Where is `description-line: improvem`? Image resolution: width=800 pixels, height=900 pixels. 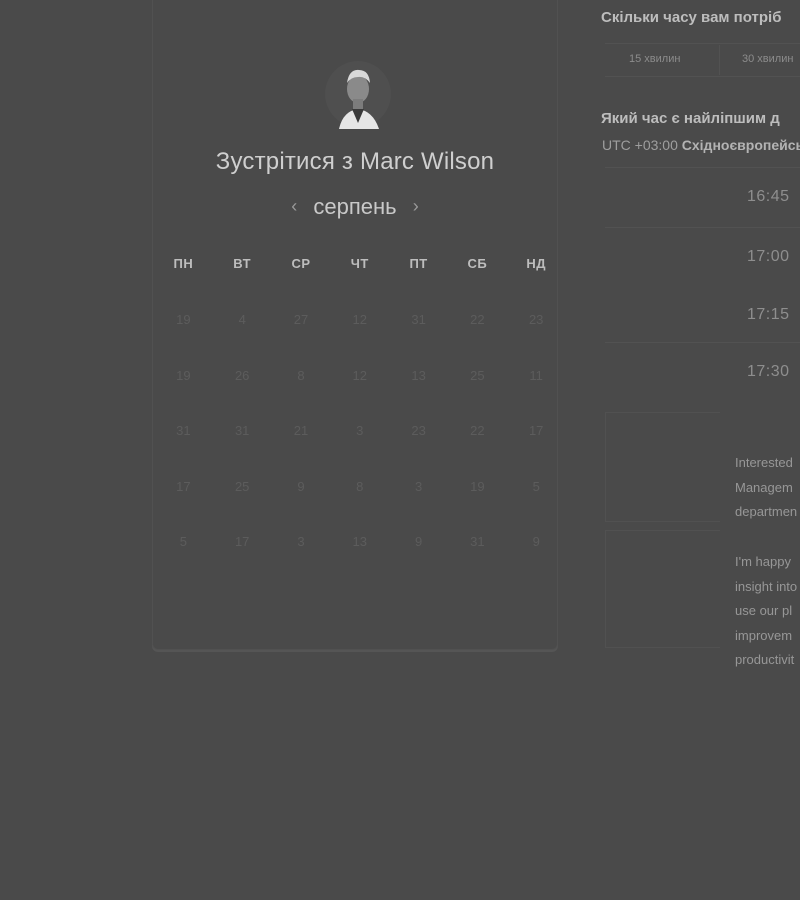 description-line: improvem is located at coordinates (764, 635).